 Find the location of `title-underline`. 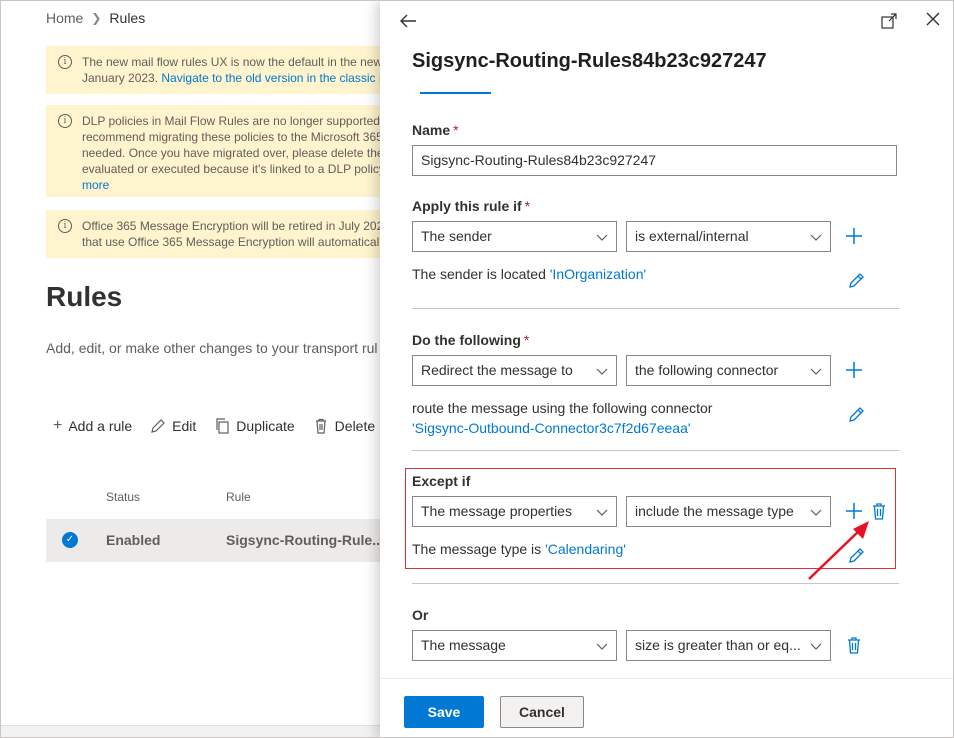

title-underline is located at coordinates (455, 93).